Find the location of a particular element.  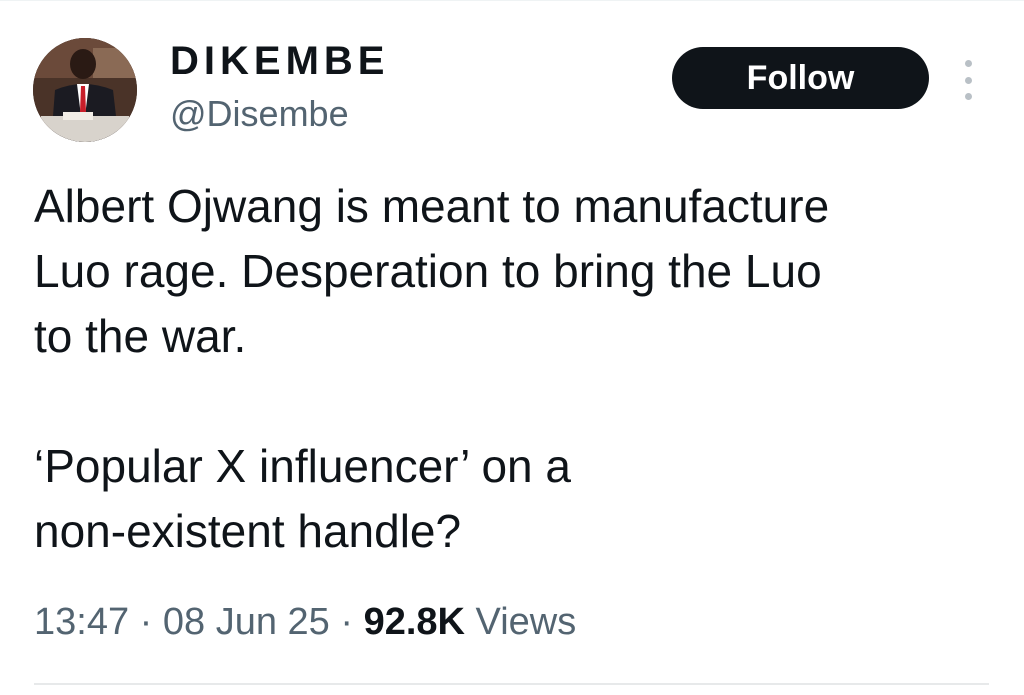

tweet-date: 08 Jun 25 is located at coordinates (246, 622).